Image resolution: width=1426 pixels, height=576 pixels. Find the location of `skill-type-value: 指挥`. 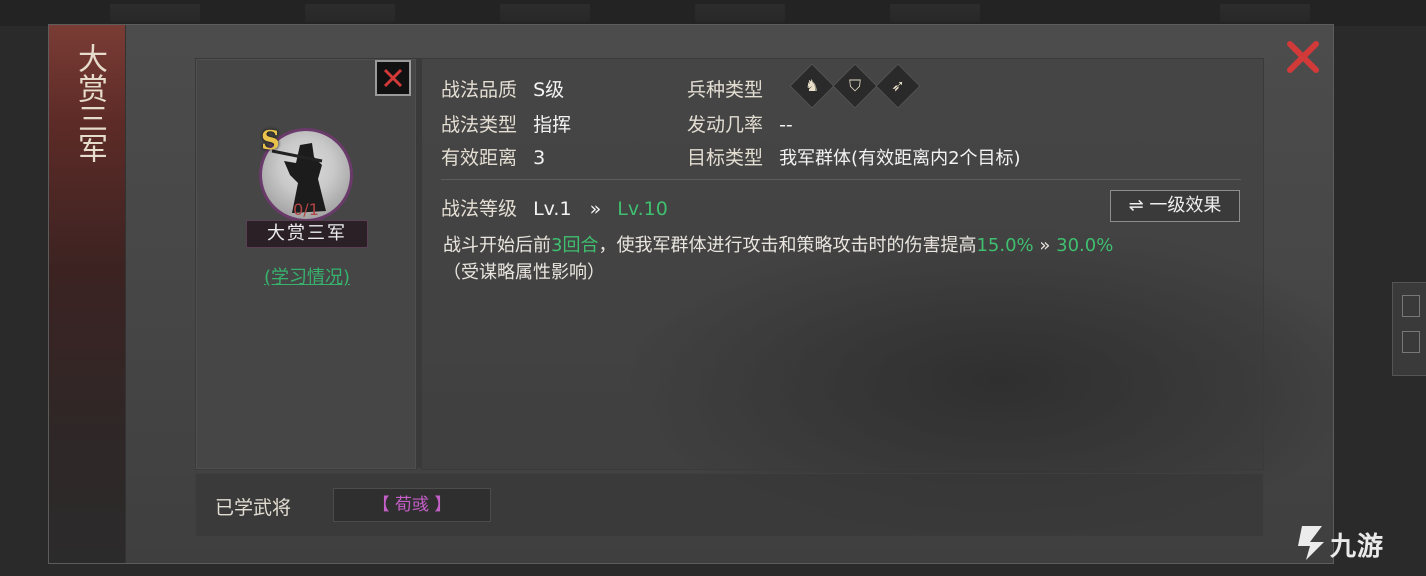

skill-type-value: 指挥 is located at coordinates (552, 125).